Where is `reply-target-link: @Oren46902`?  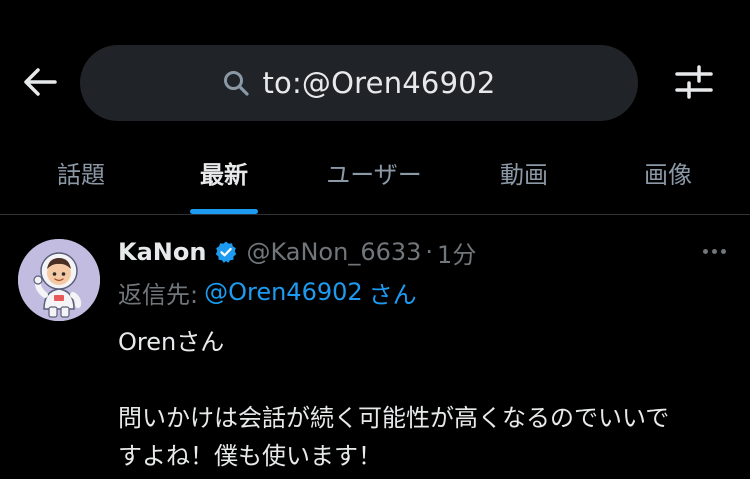
reply-target-link: @Oren46902 is located at coordinates (283, 292).